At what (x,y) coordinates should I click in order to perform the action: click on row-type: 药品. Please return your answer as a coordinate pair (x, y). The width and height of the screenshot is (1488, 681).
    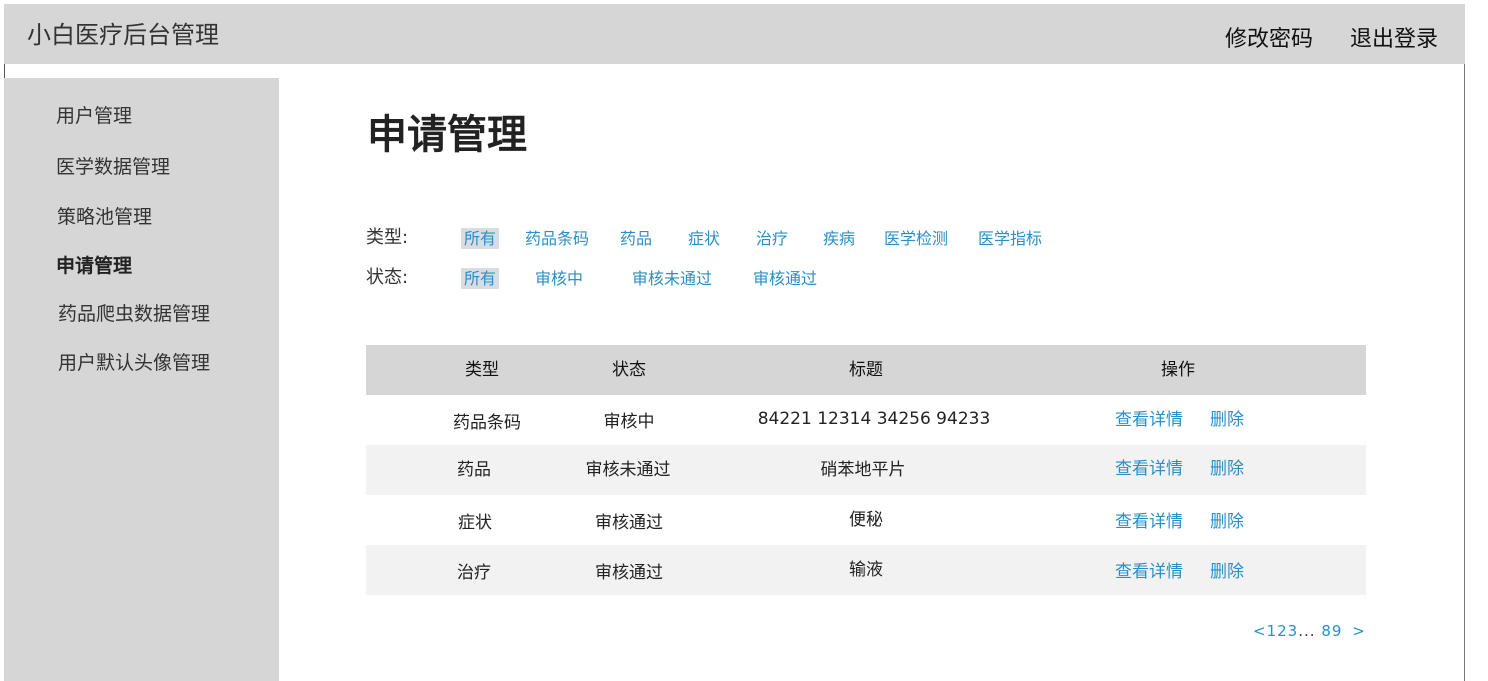
    Looking at the image, I should click on (474, 470).